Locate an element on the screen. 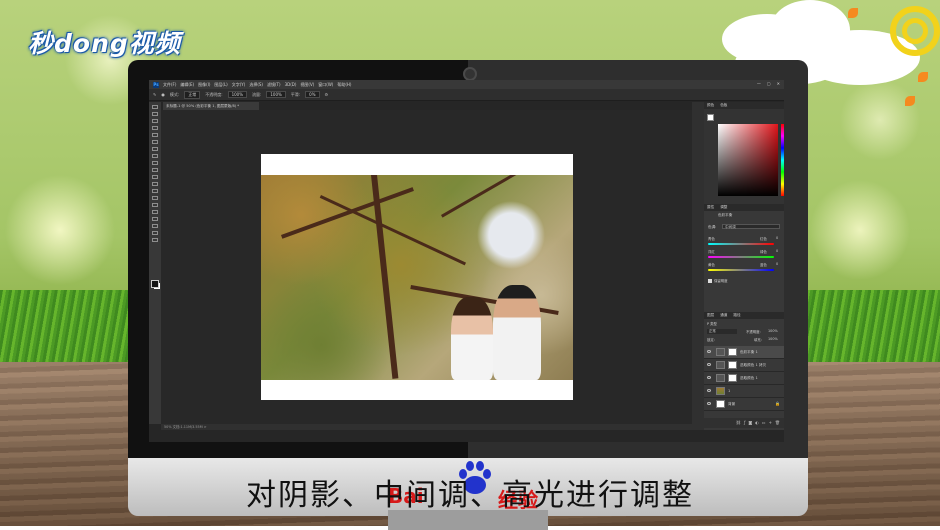 This screenshot has height=530, width=940. quick-select-tool-icon is located at coordinates (155, 128).